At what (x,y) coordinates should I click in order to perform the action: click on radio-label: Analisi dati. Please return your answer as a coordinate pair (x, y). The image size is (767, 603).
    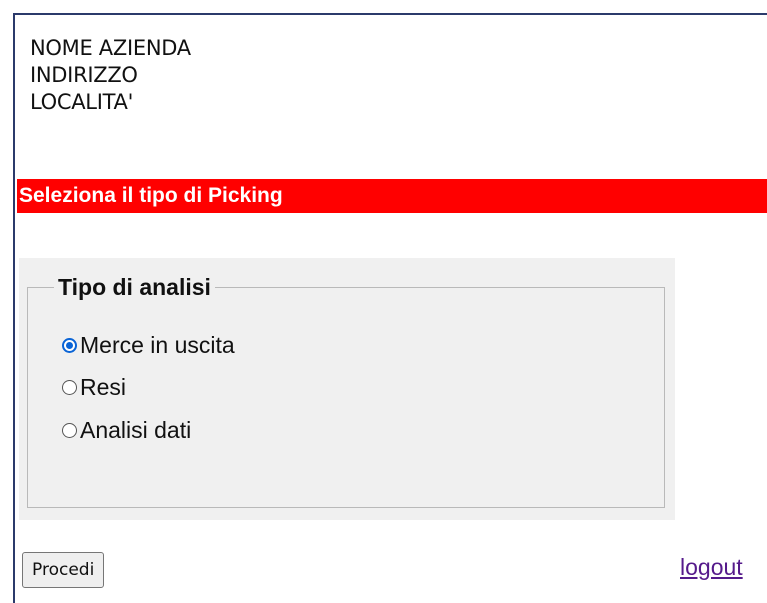
    Looking at the image, I should click on (136, 429).